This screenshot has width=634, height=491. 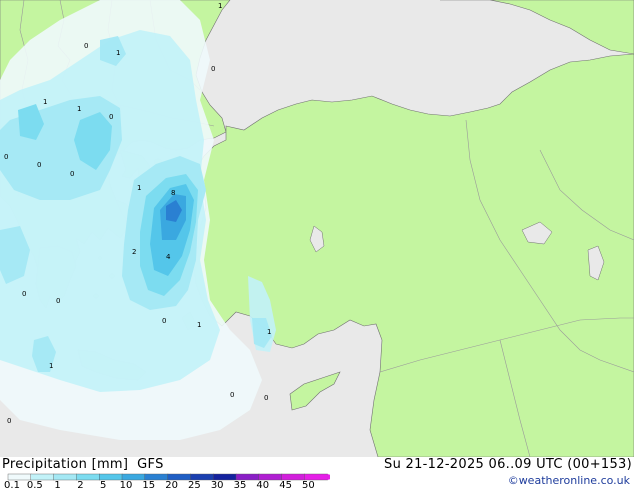 What do you see at coordinates (65, 464) in the screenshot?
I see `parameter-label: Precipitation [mm]` at bounding box center [65, 464].